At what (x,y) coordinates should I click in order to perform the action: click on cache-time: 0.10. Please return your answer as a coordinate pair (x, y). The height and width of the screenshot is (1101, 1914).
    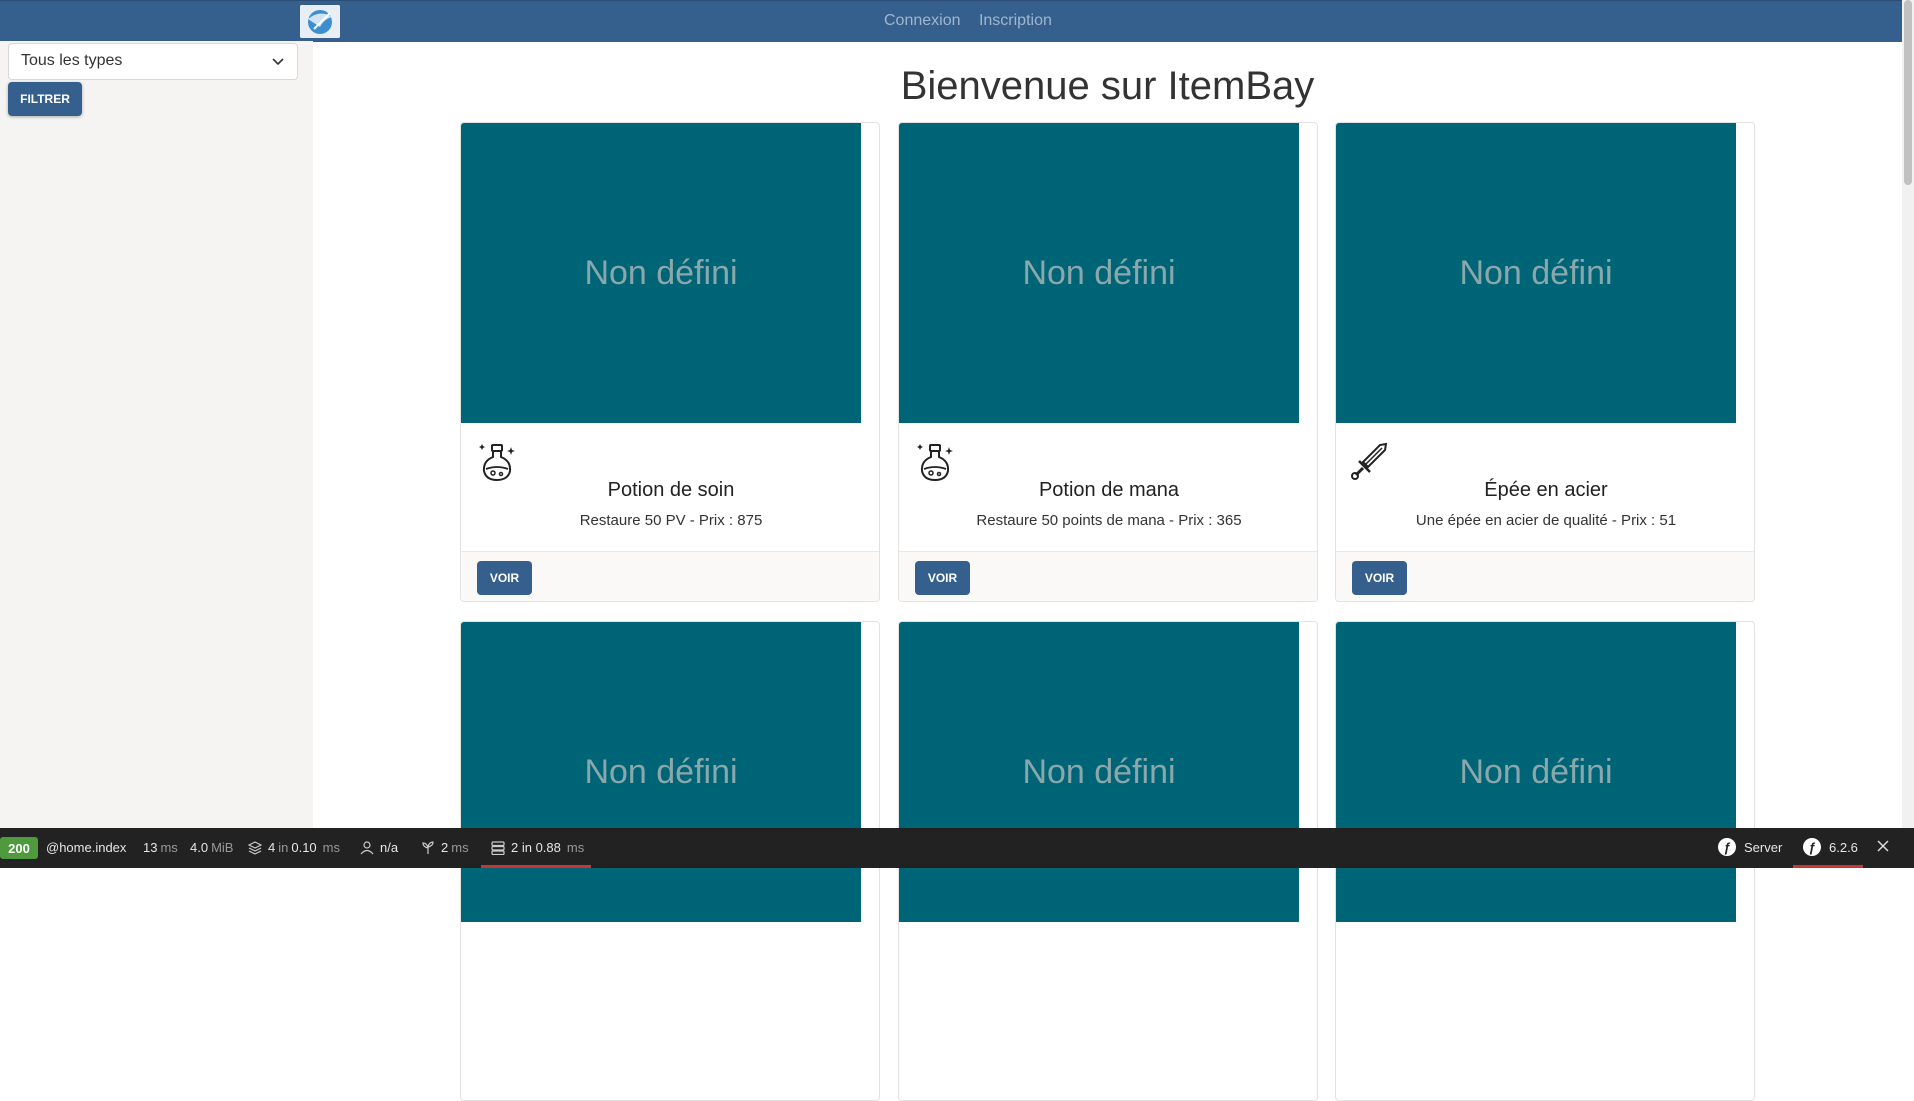
    Looking at the image, I should click on (304, 847).